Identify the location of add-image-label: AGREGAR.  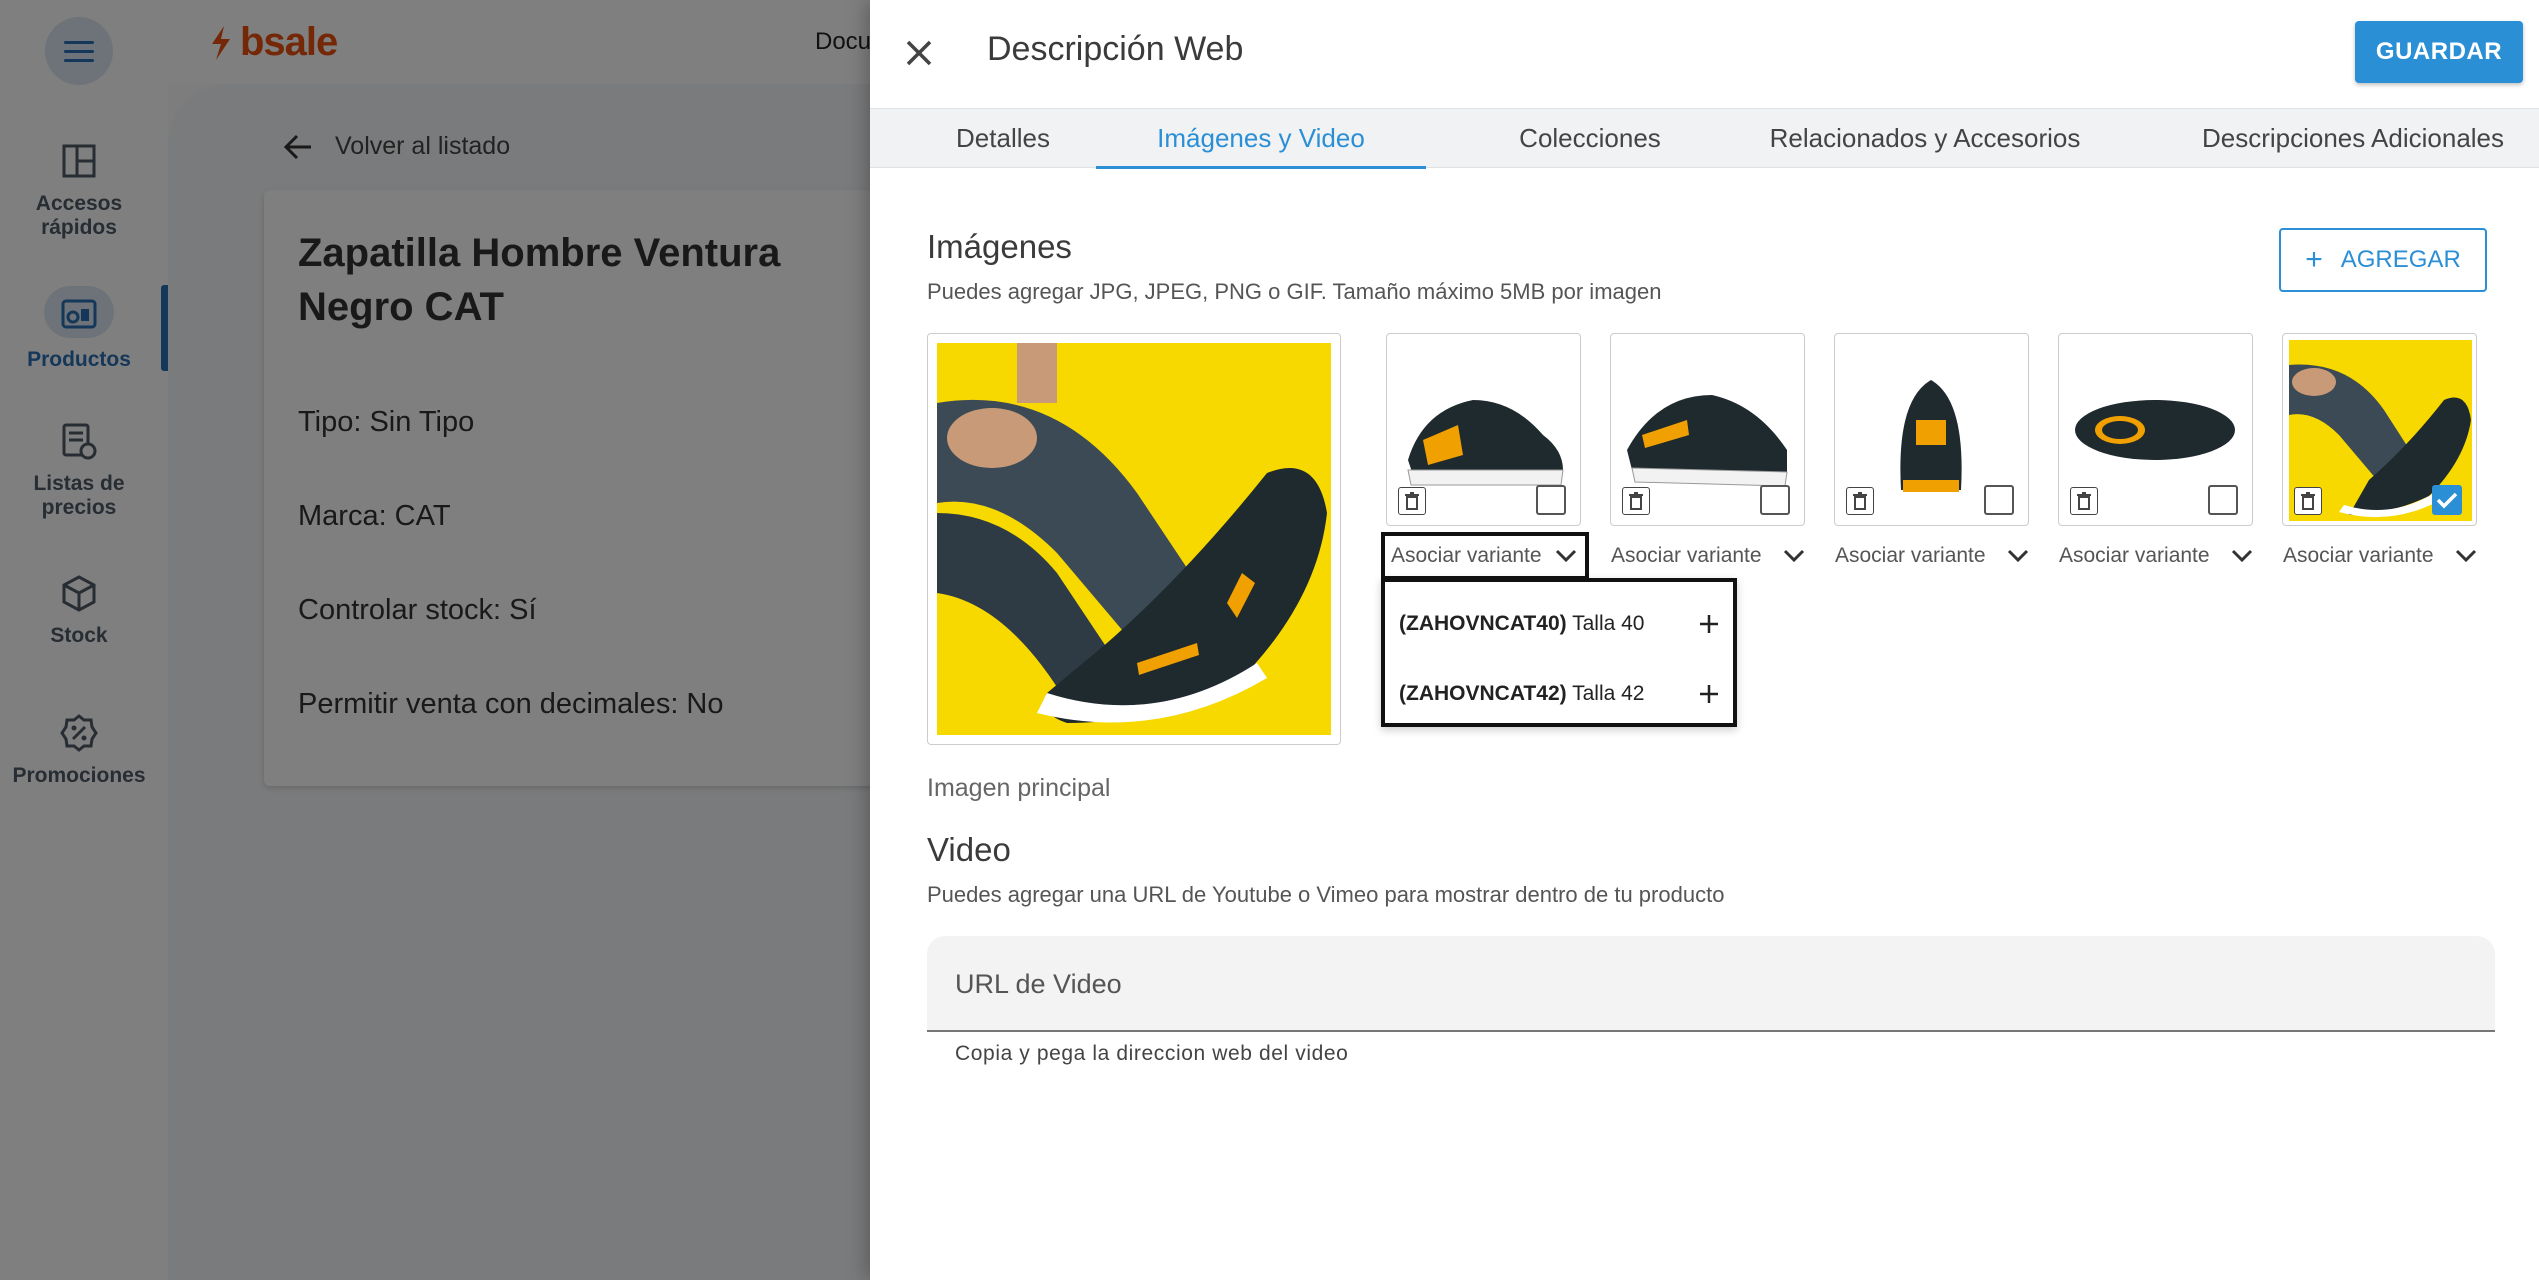
(2400, 259).